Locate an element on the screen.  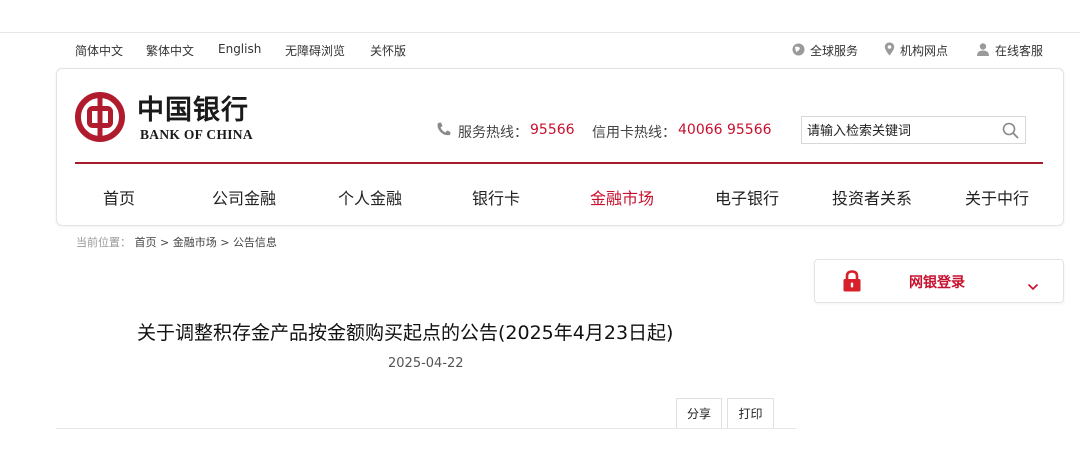
global-service-label: 全球服务 is located at coordinates (834, 51).